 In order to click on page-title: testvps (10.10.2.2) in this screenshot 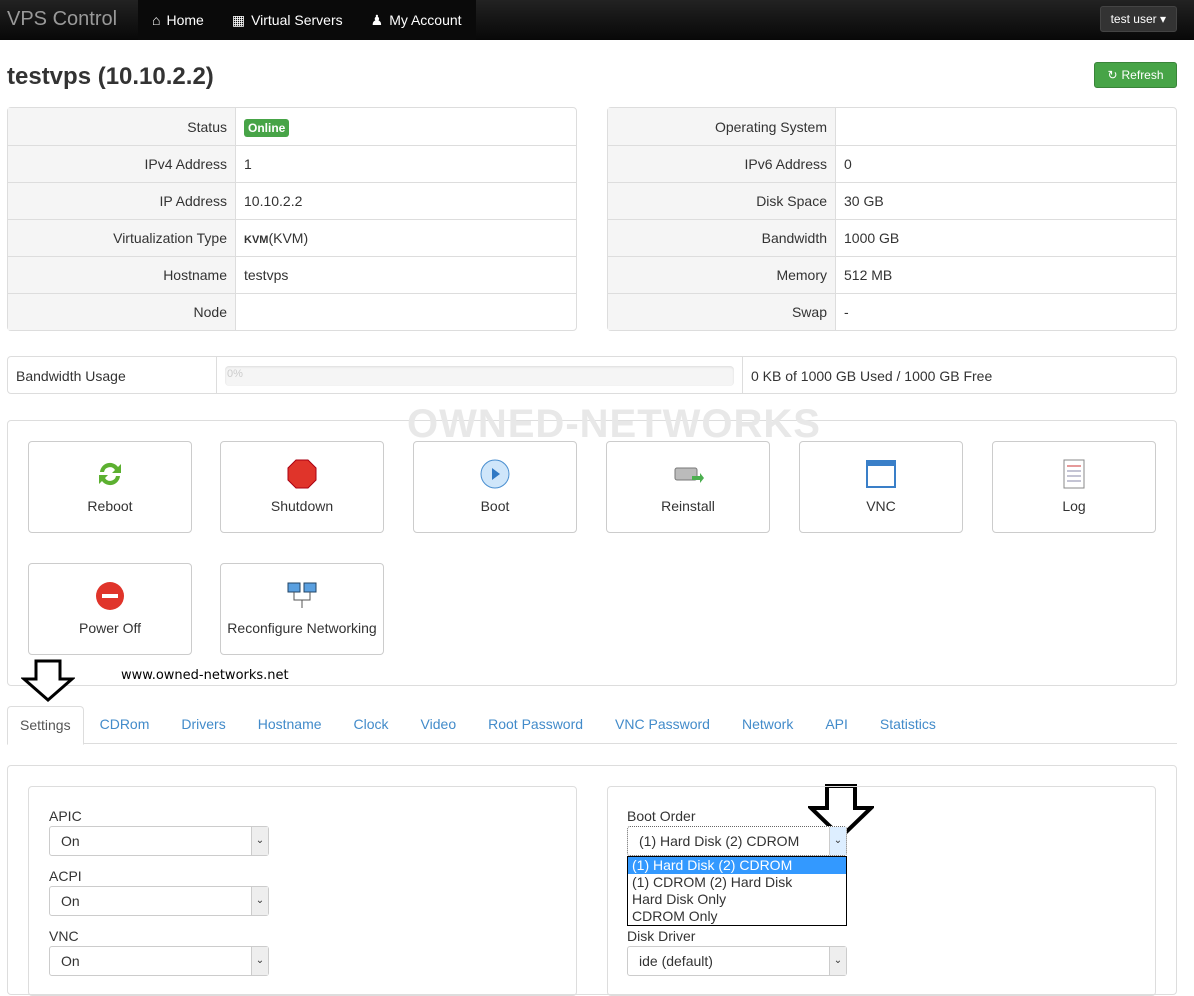, I will do `click(110, 76)`.